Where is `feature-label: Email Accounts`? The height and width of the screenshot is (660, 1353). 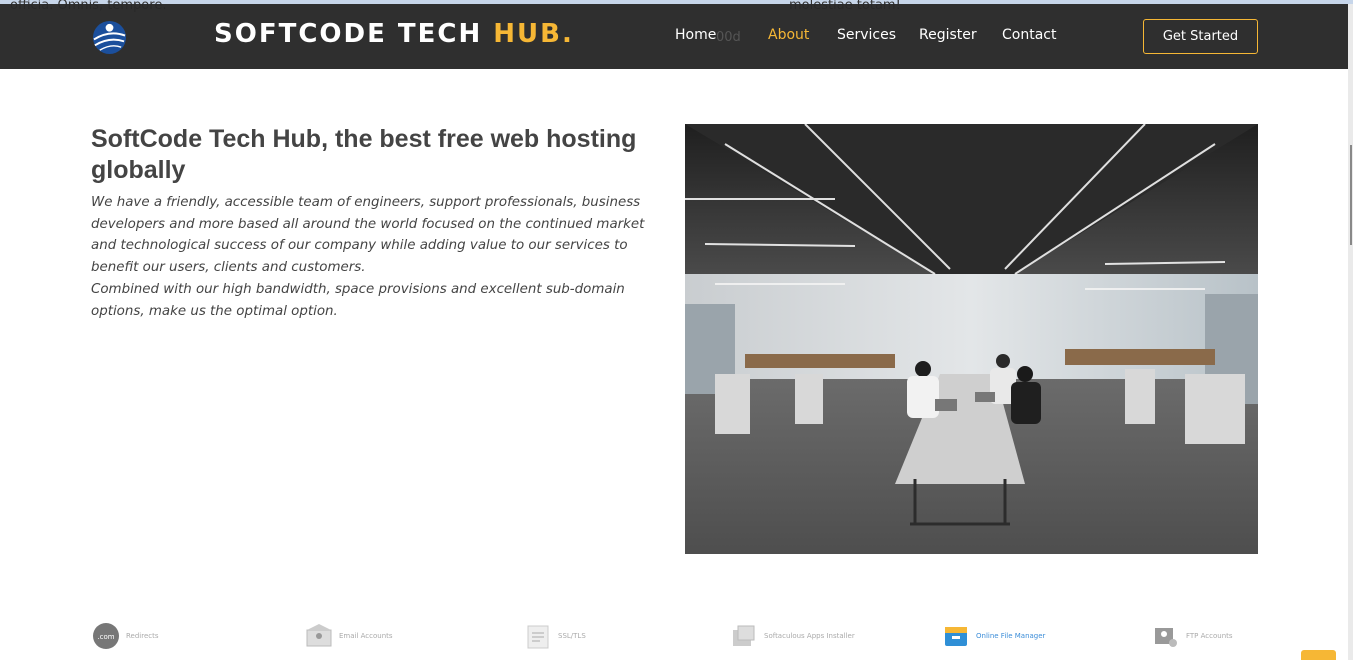
feature-label: Email Accounts is located at coordinates (366, 636).